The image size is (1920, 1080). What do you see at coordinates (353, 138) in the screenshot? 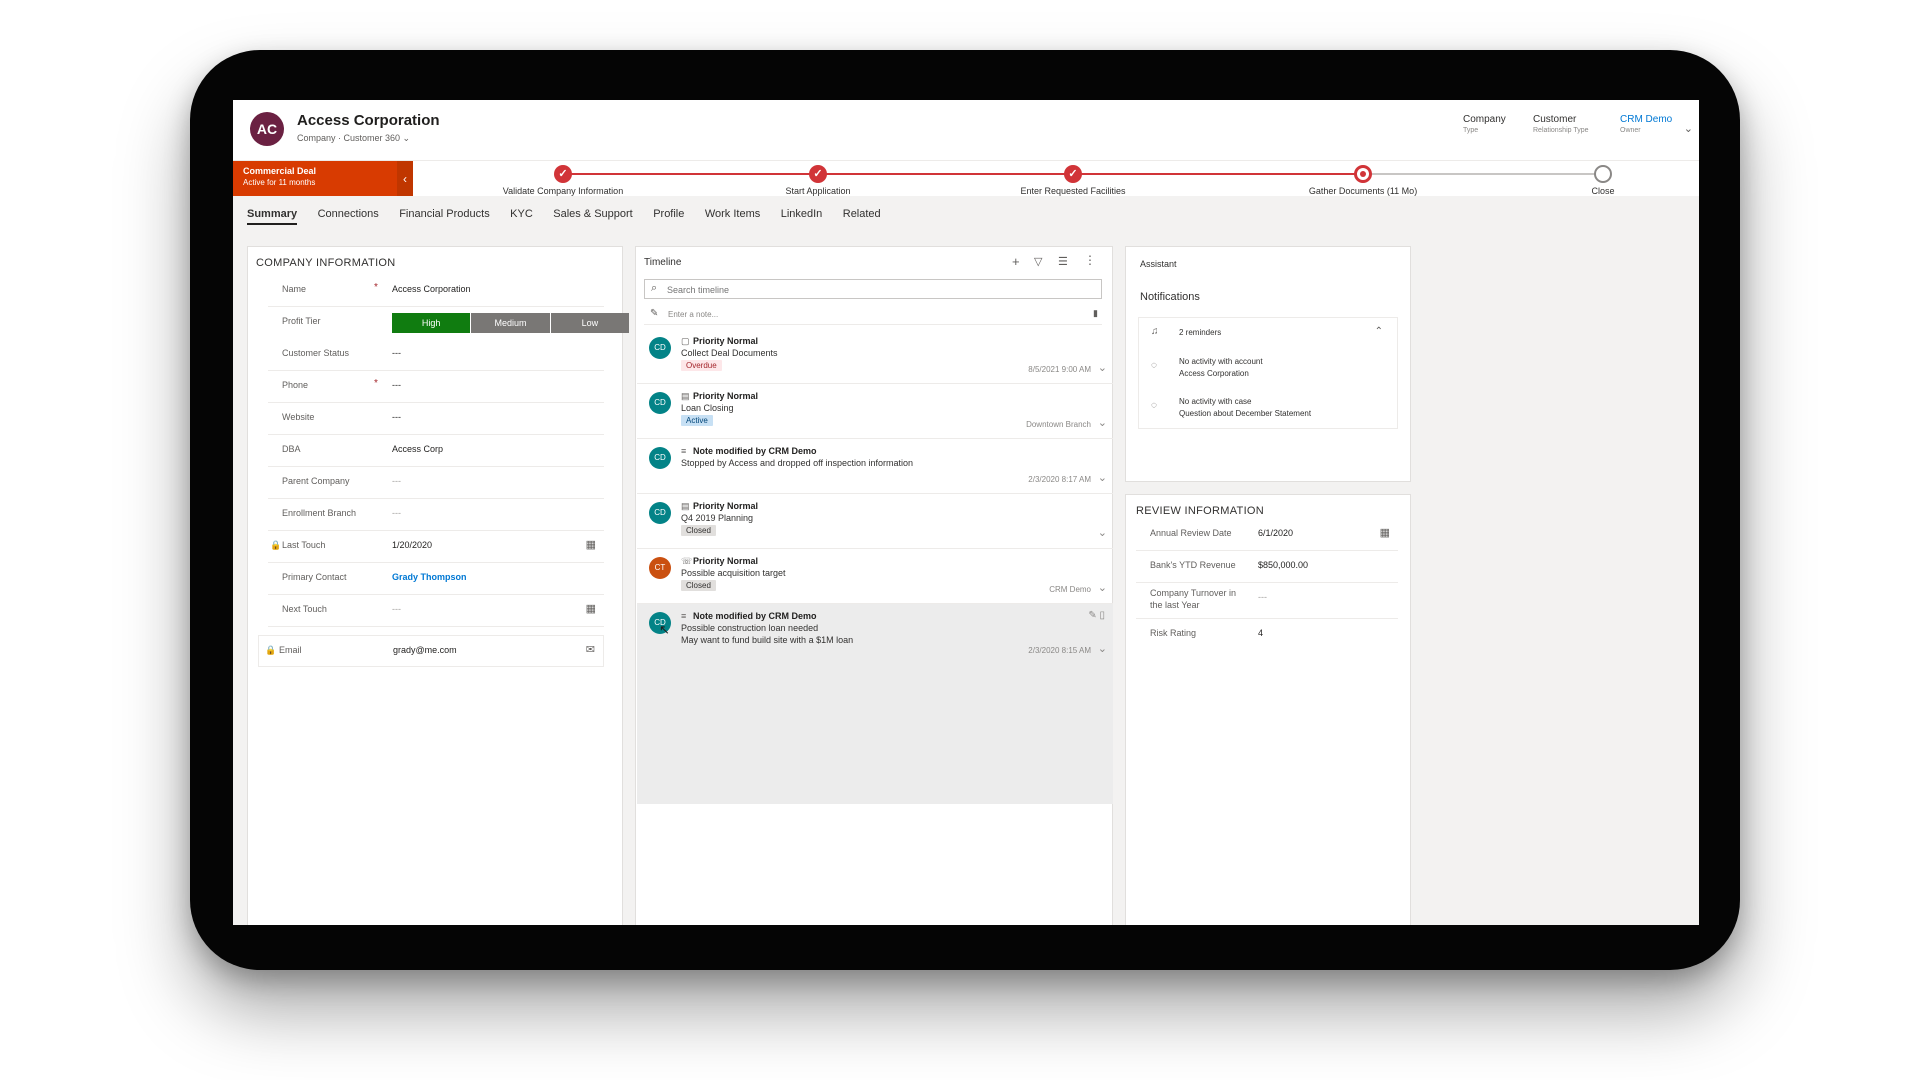
I see `form-selector: Company · Customer 360 ⌄` at bounding box center [353, 138].